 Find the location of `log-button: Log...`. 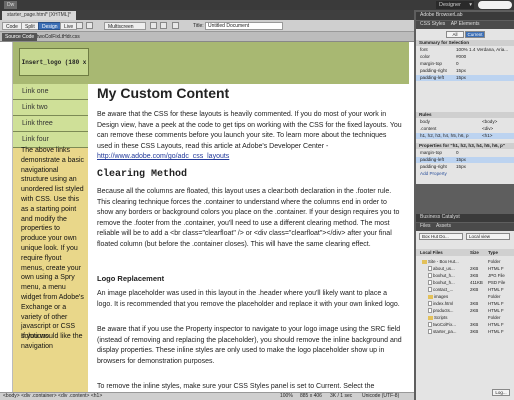

log-button: Log... is located at coordinates (501, 392).